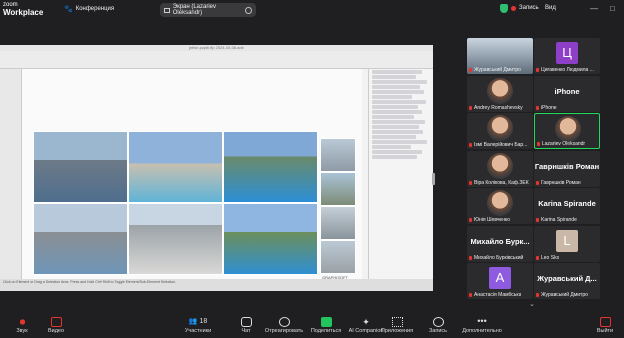 Image resolution: width=624 pixels, height=338 pixels. Describe the element at coordinates (23, 9) in the screenshot. I see `zoom-logo: zoom Workplace` at that location.